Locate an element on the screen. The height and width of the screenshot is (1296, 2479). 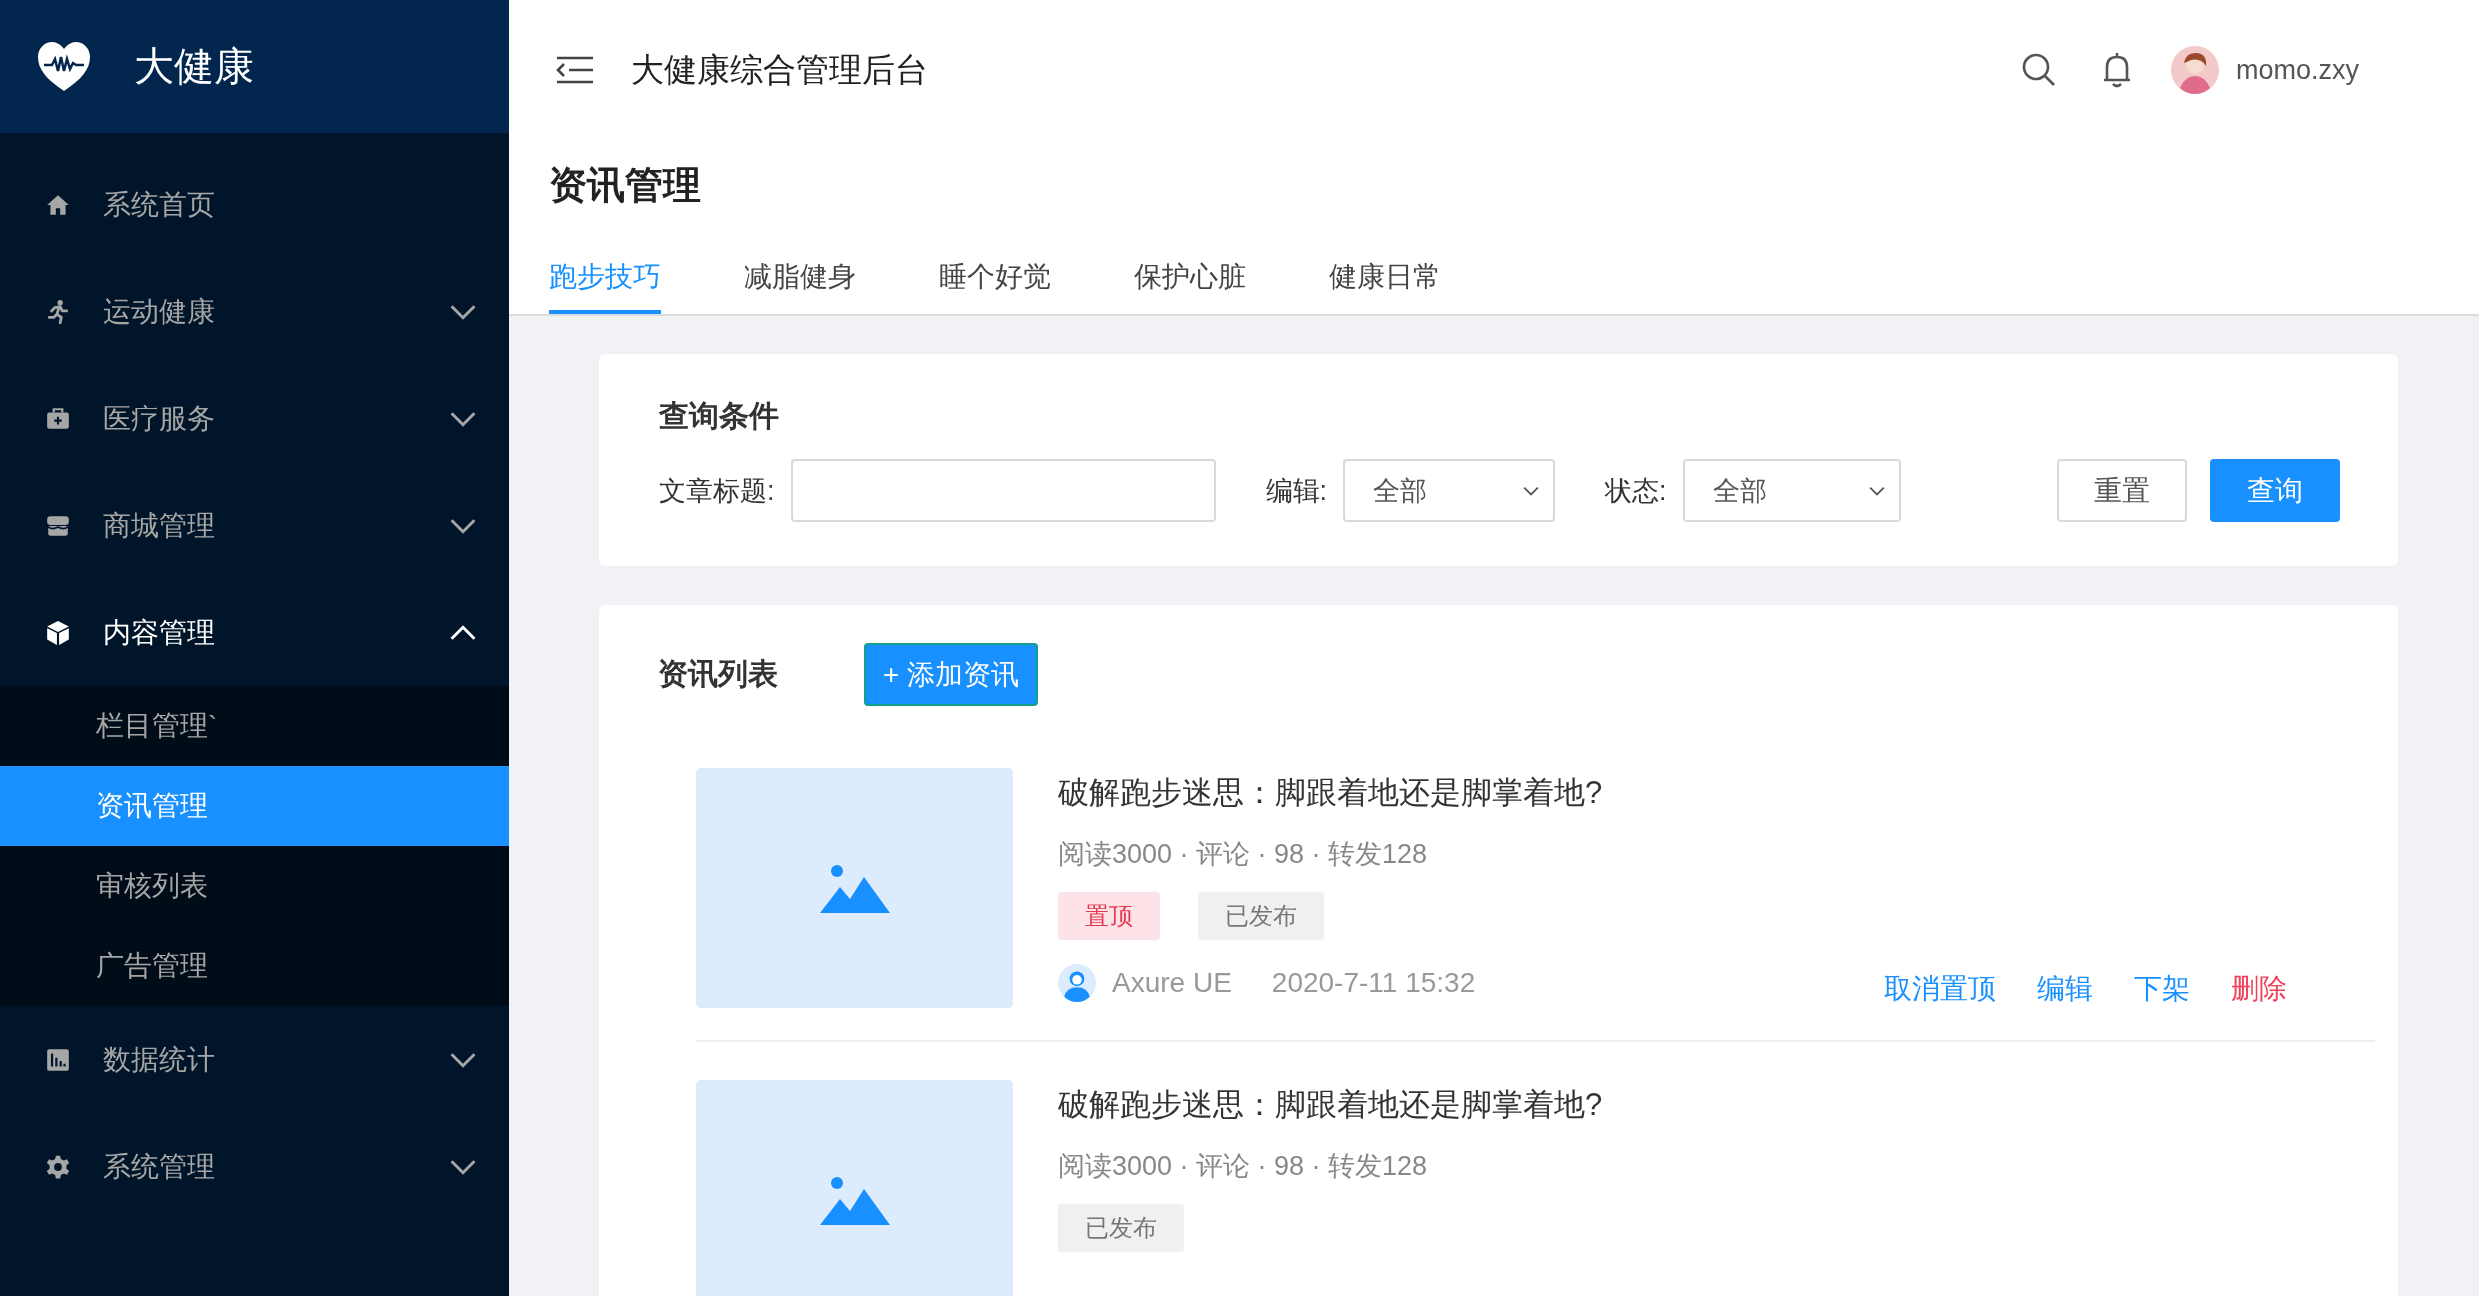
reset-button: 重置 is located at coordinates (2122, 490).